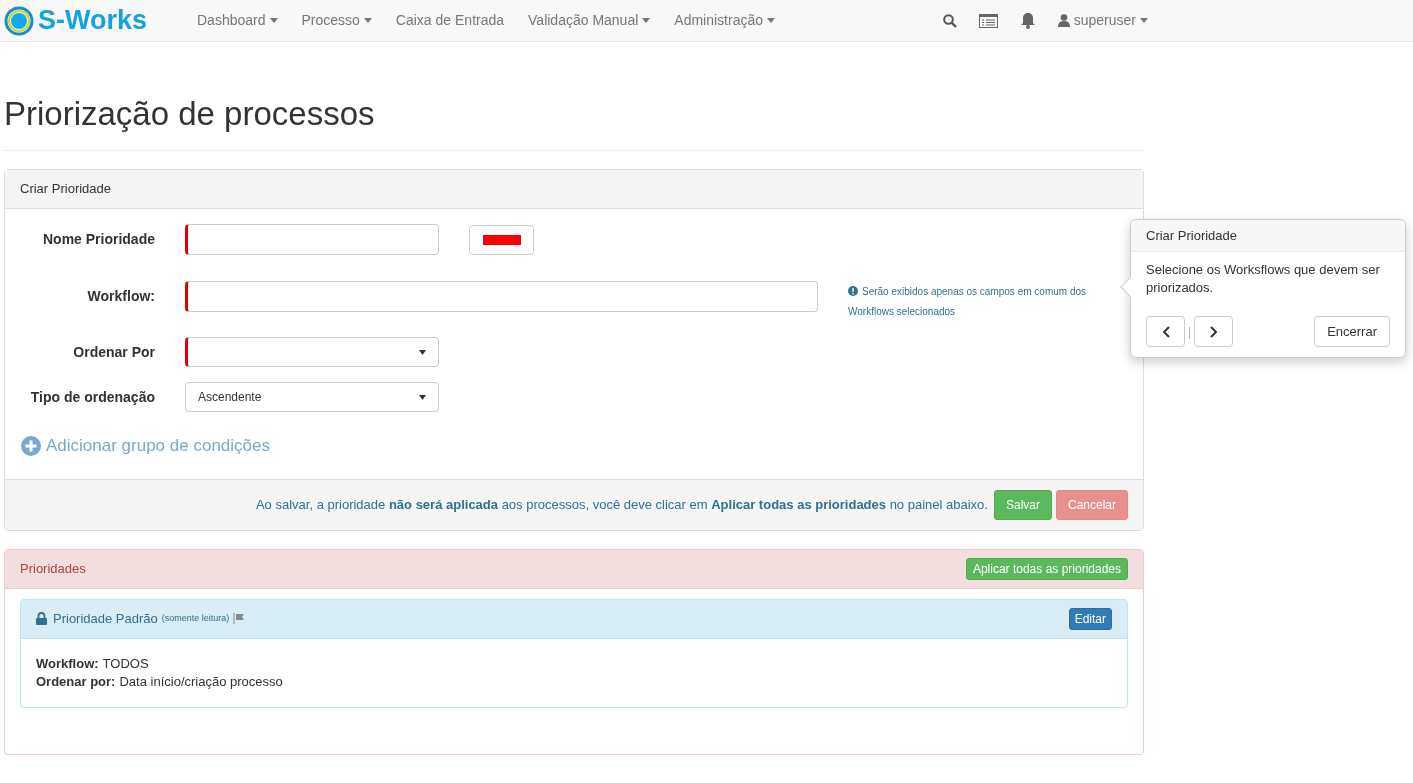 This screenshot has width=1413, height=783. Describe the element at coordinates (1090, 618) in the screenshot. I see `edit-button: Editar` at that location.